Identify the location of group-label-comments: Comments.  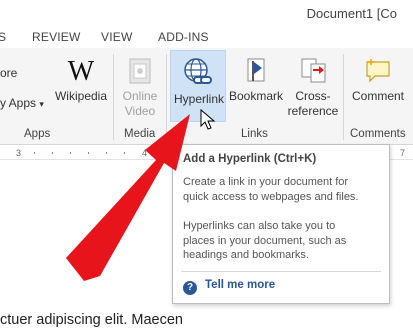
(378, 134).